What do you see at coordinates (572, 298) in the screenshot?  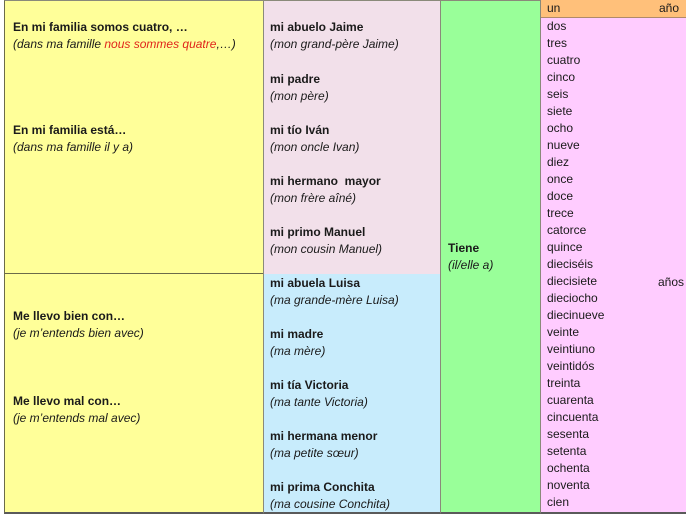 I see `age-number: dieciocho` at bounding box center [572, 298].